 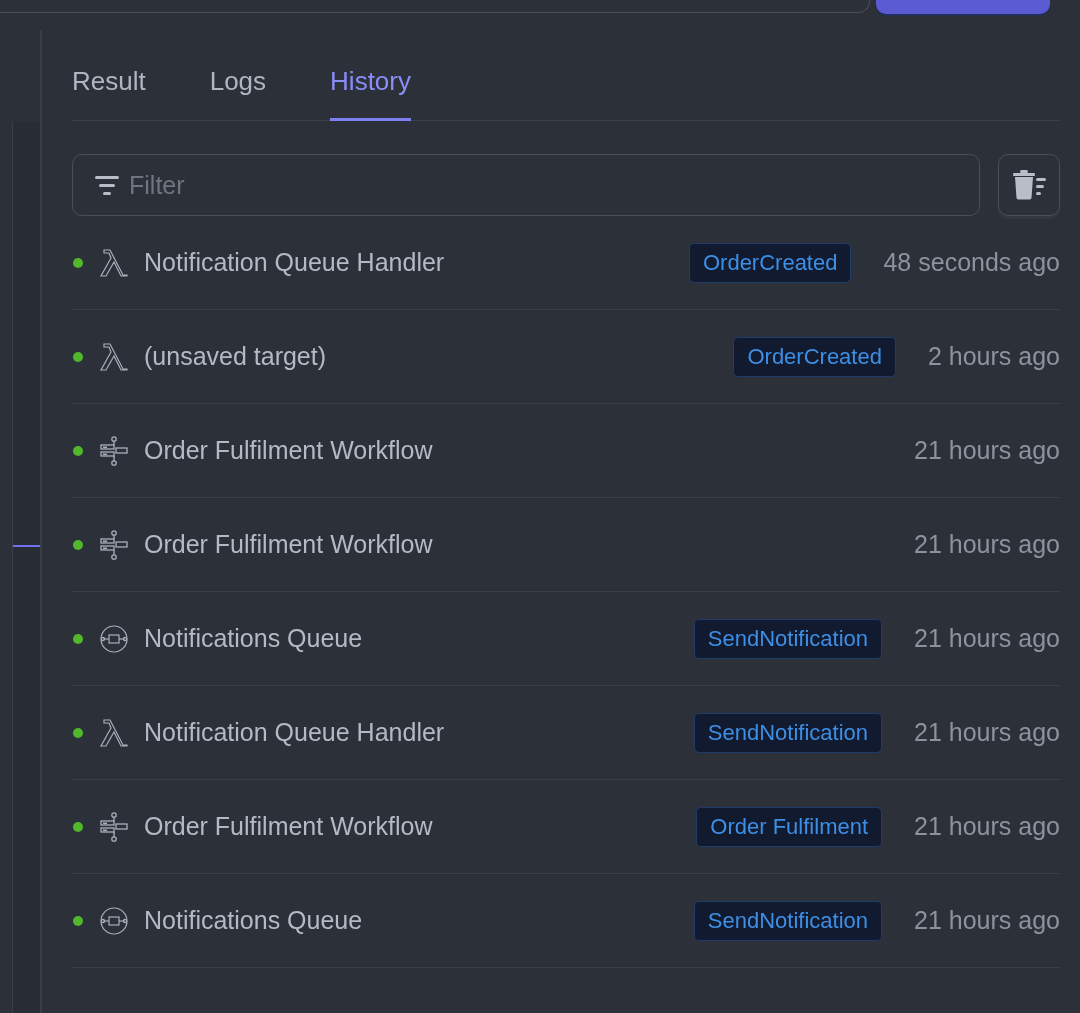 I want to click on primary-button, so click(x=963, y=7).